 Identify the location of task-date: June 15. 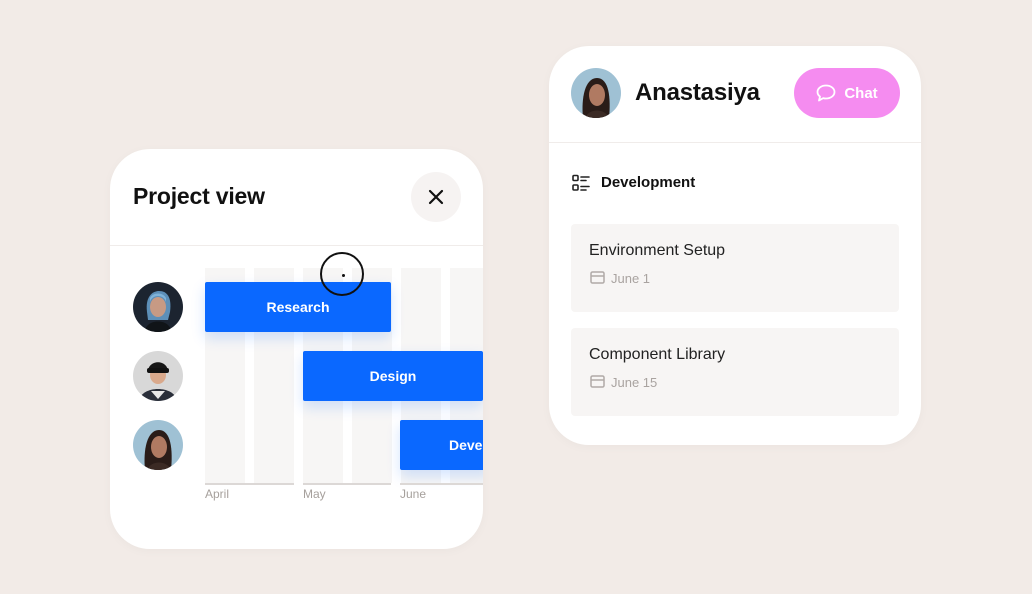
(634, 382).